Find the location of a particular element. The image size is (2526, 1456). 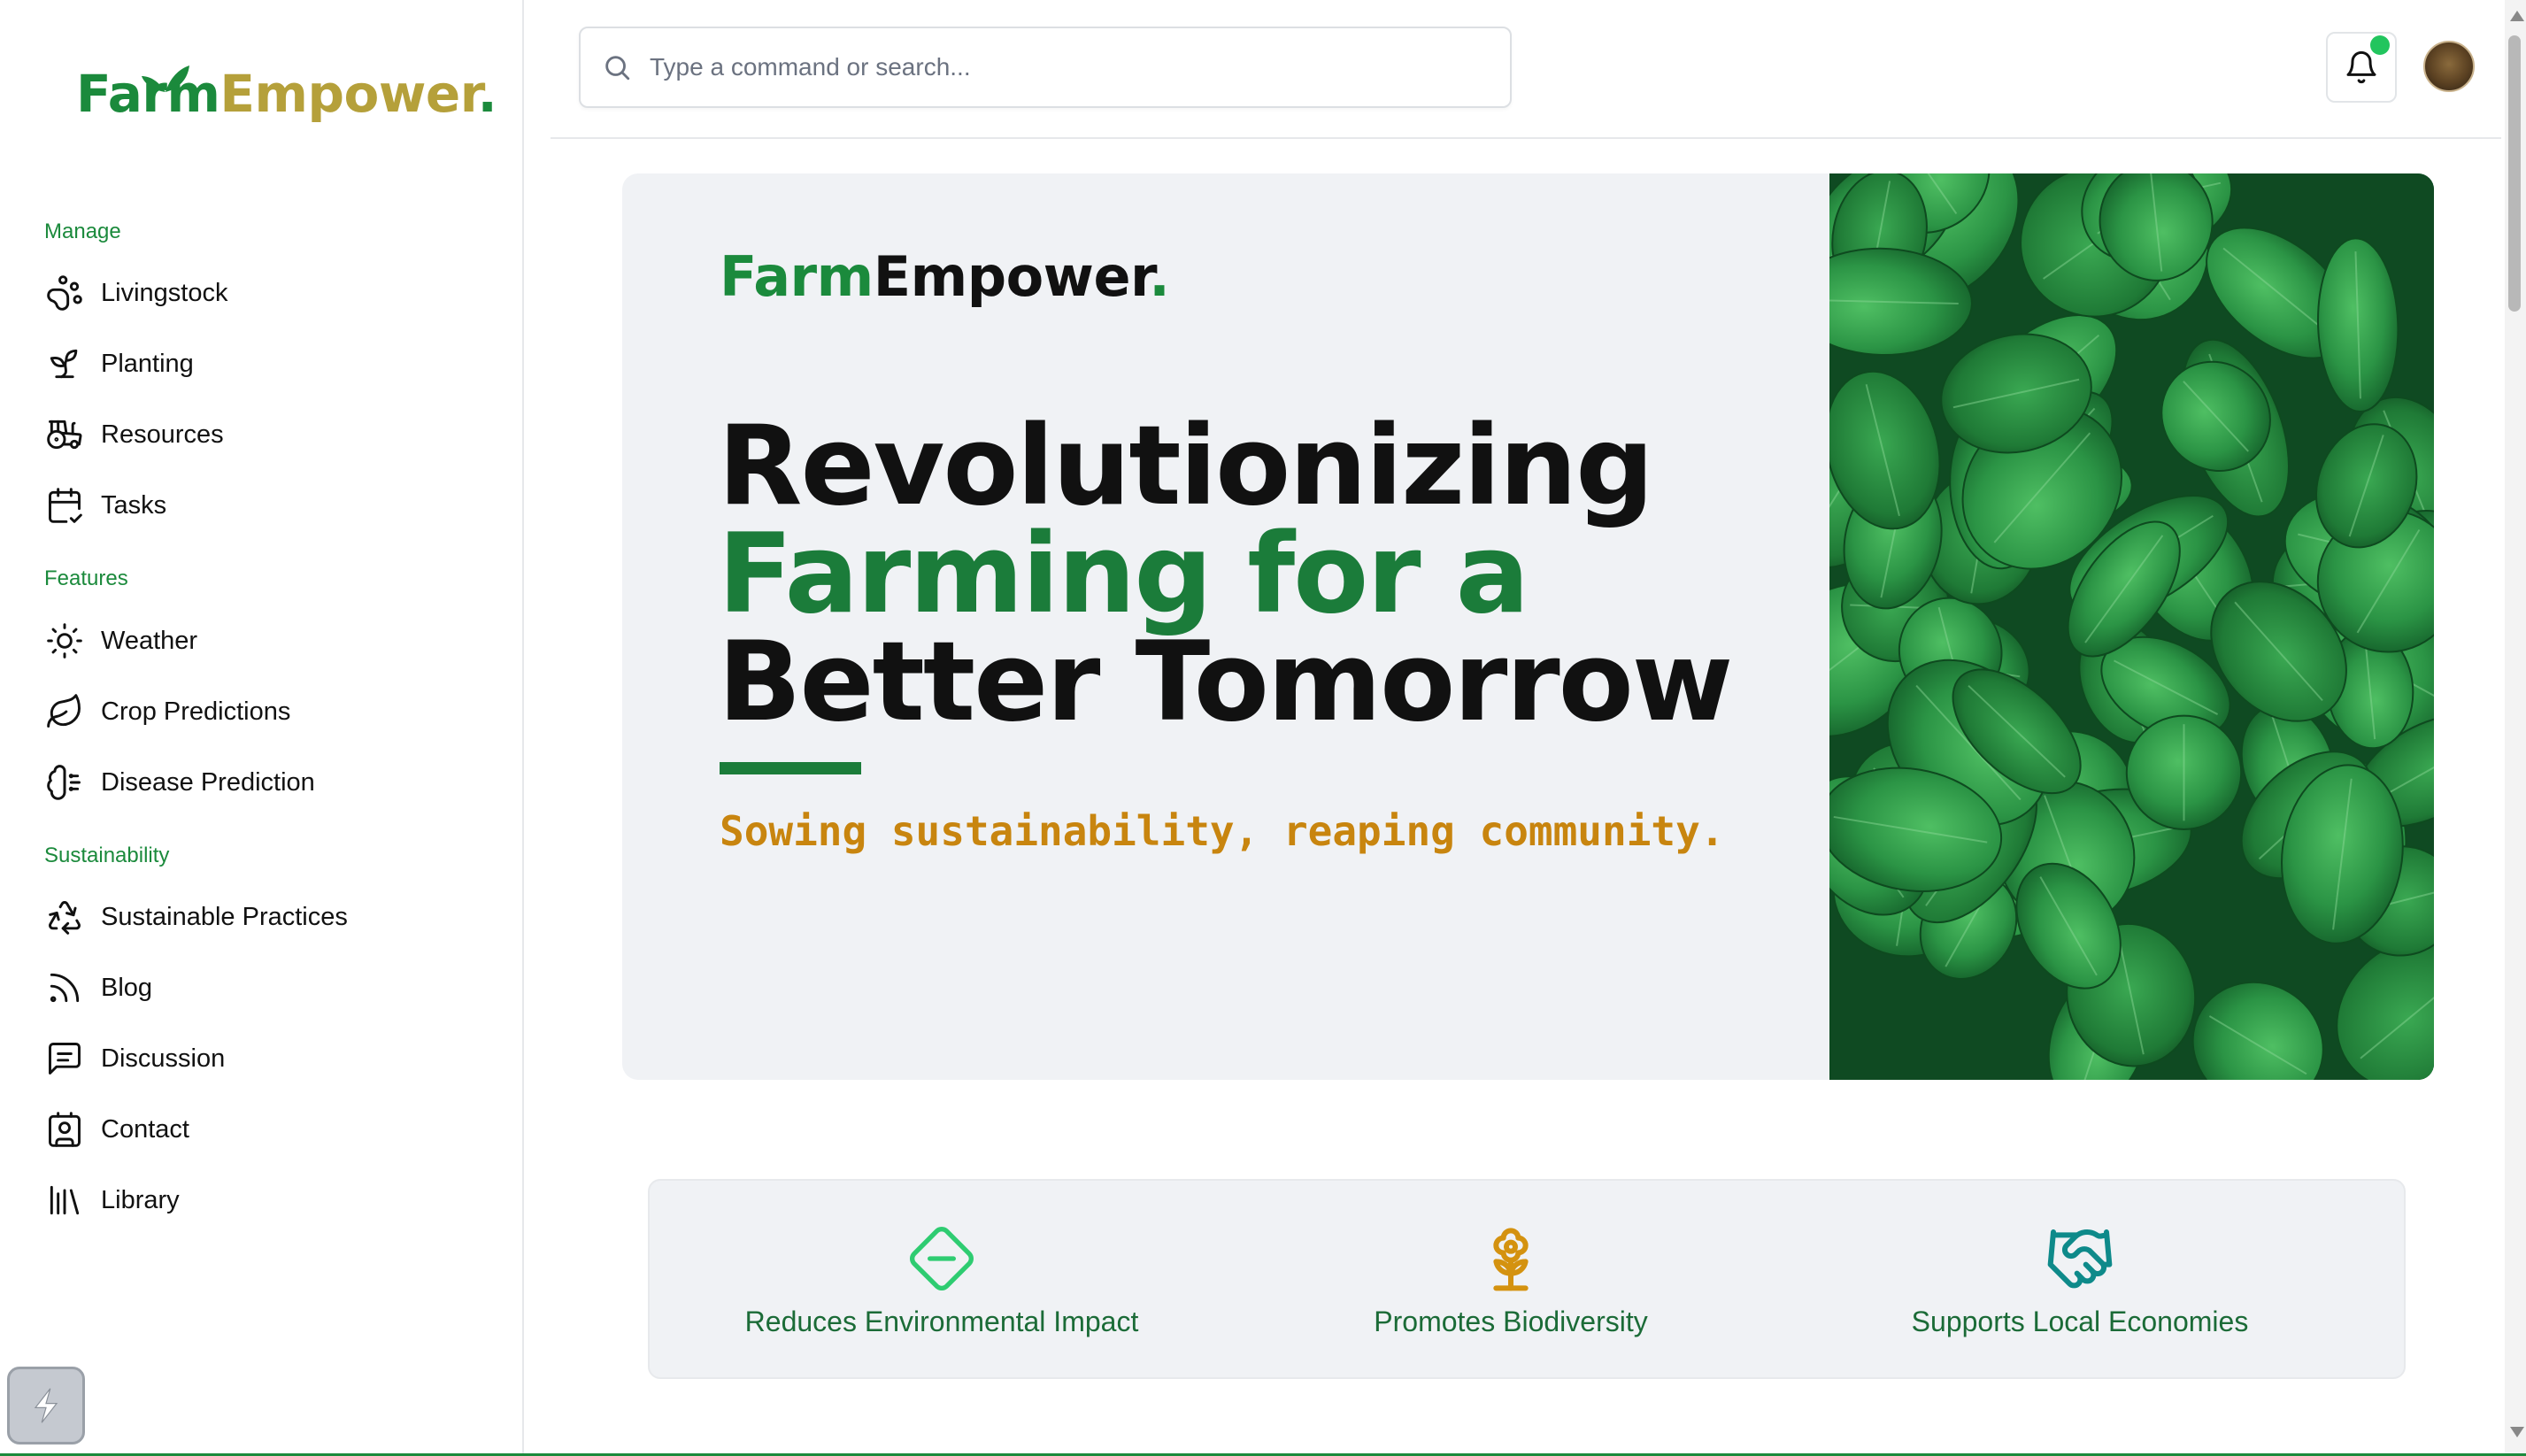

sidebar-item-contact: Contact is located at coordinates (266, 1129).